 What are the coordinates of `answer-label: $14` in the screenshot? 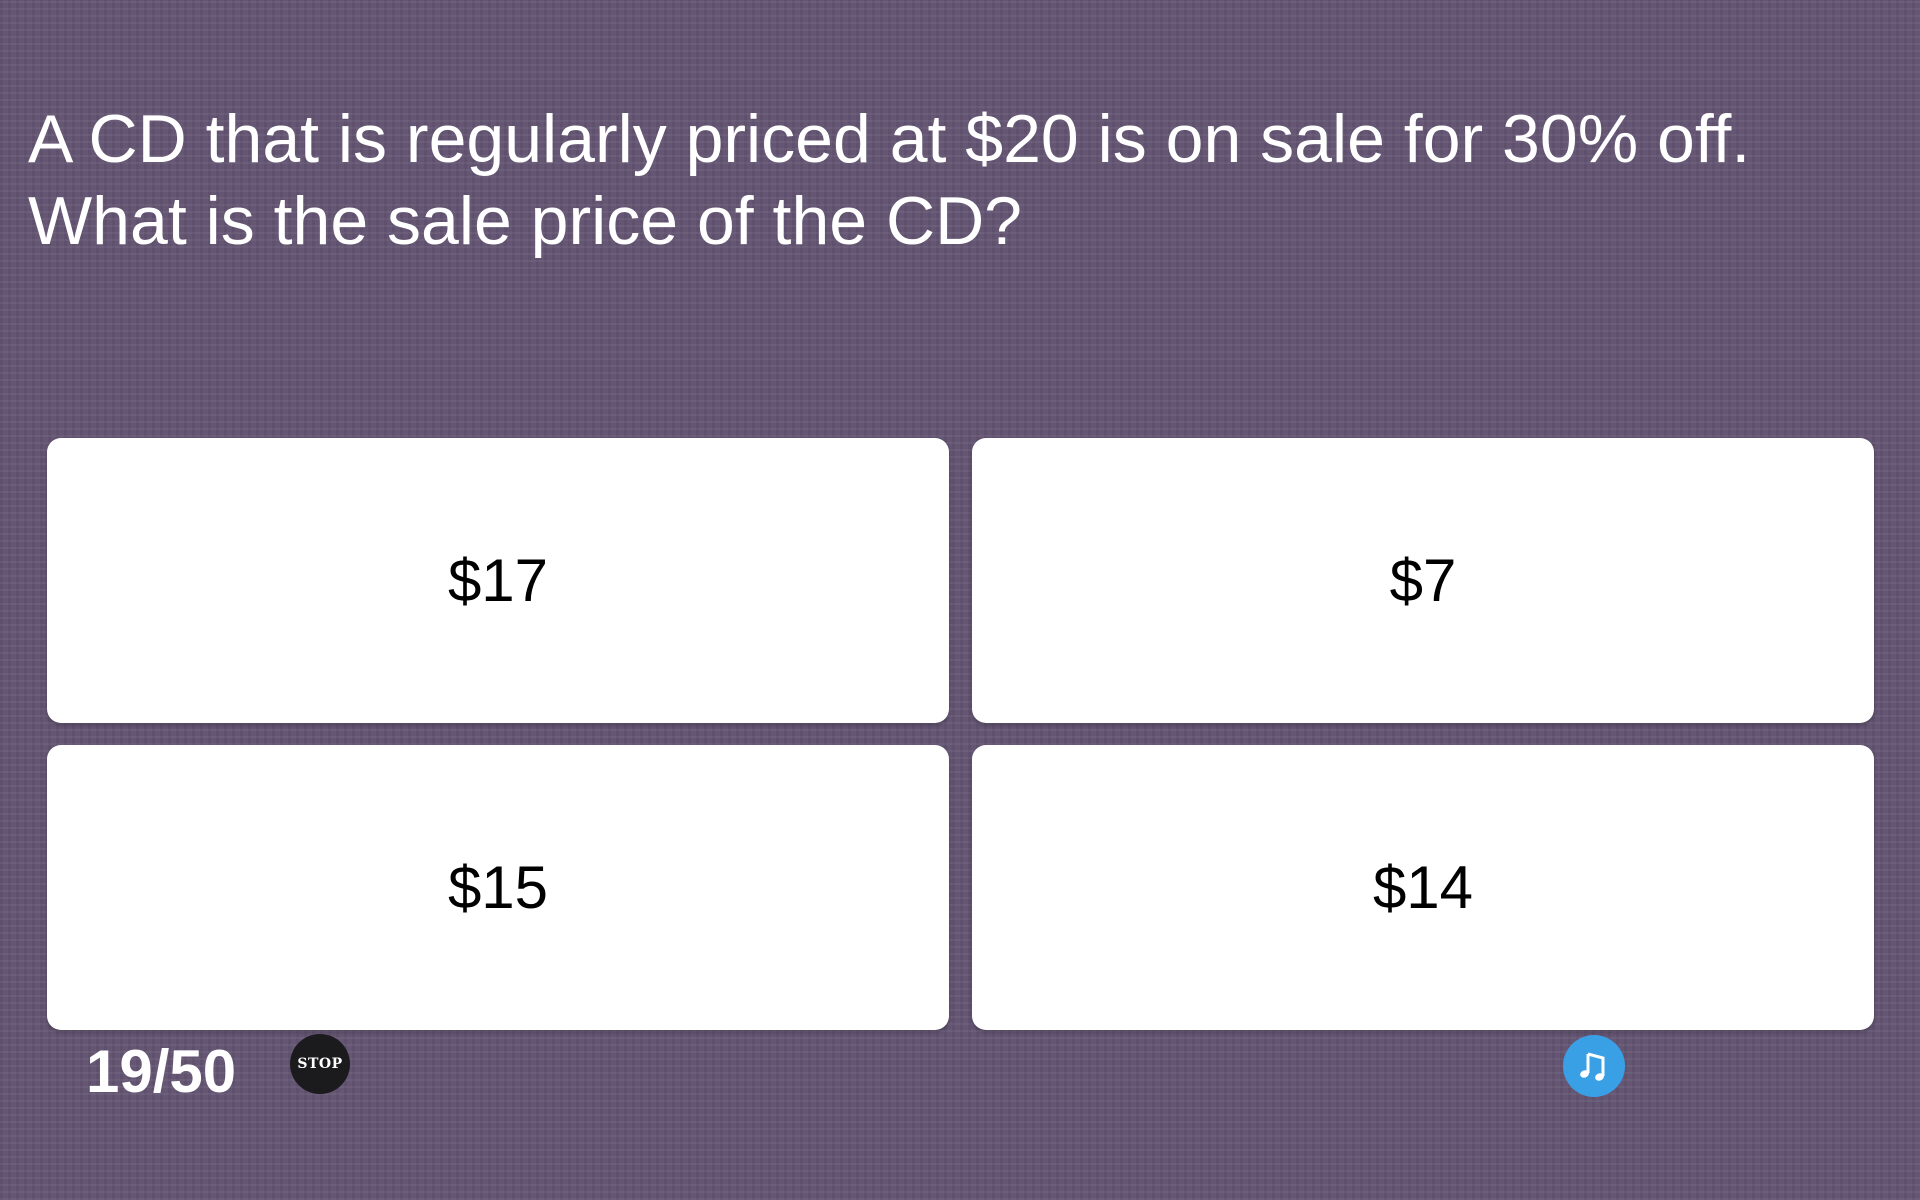 It's located at (1423, 887).